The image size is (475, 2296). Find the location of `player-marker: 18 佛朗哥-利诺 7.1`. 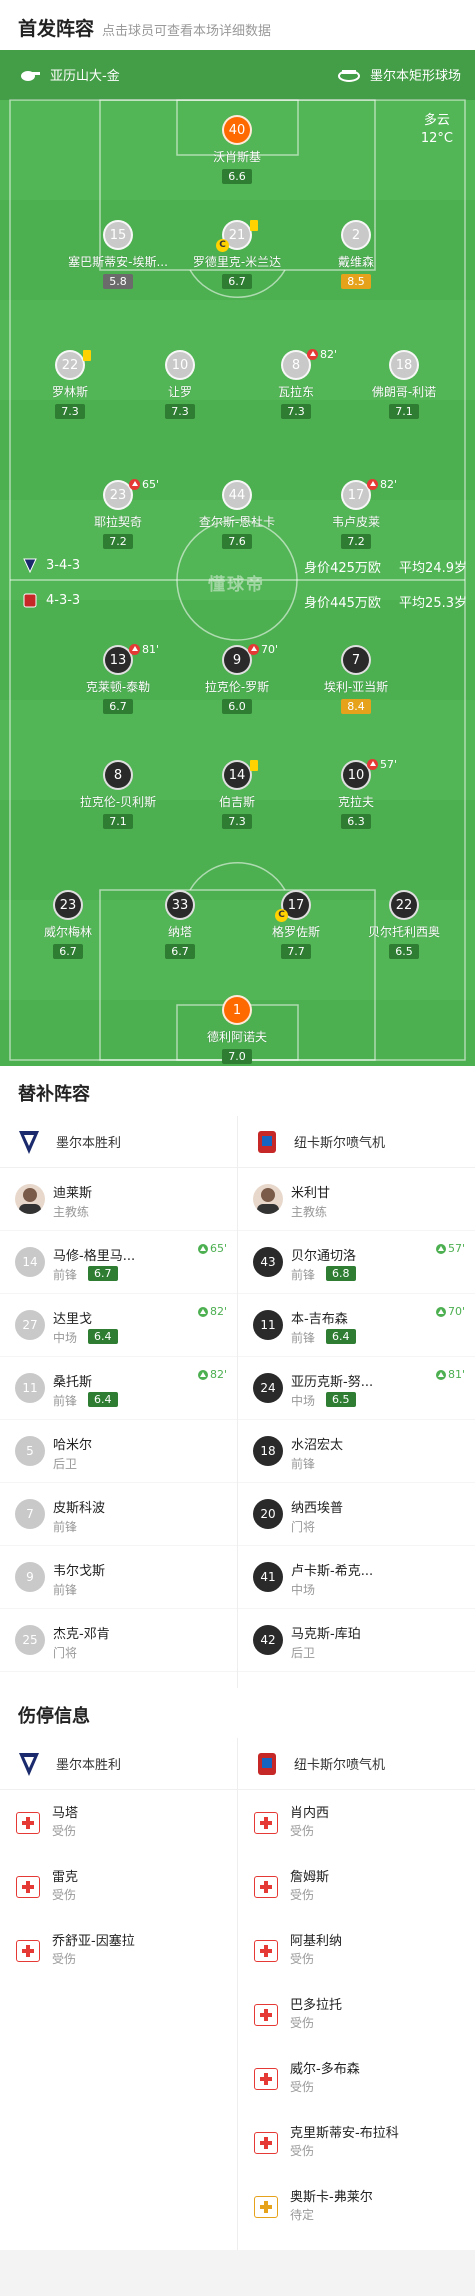

player-marker: 18 佛朗哥-利诺 7.1 is located at coordinates (404, 384).